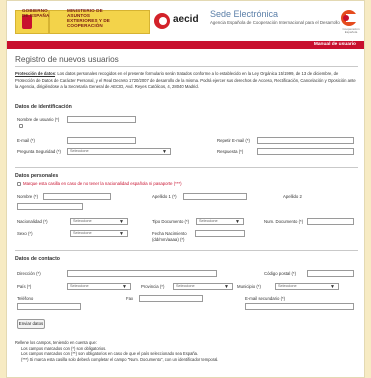 This screenshot has width=371, height=378. What do you see at coordinates (249, 286) in the screenshot?
I see `municipality-label: Municipio (*)` at bounding box center [249, 286].